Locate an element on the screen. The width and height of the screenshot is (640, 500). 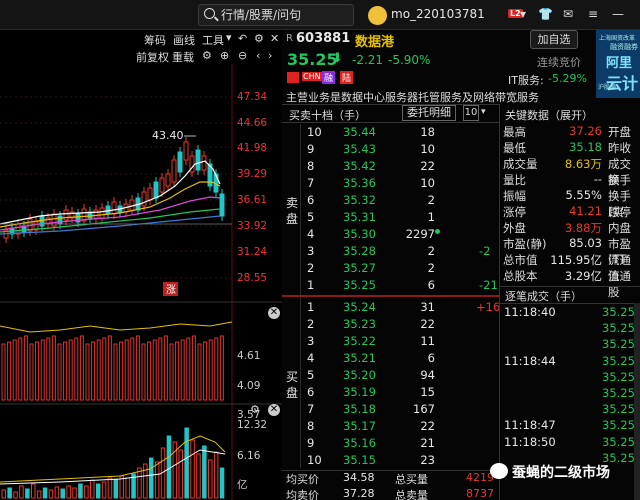
table-row: 8 35.17 22 is located at coordinates (390, 427).